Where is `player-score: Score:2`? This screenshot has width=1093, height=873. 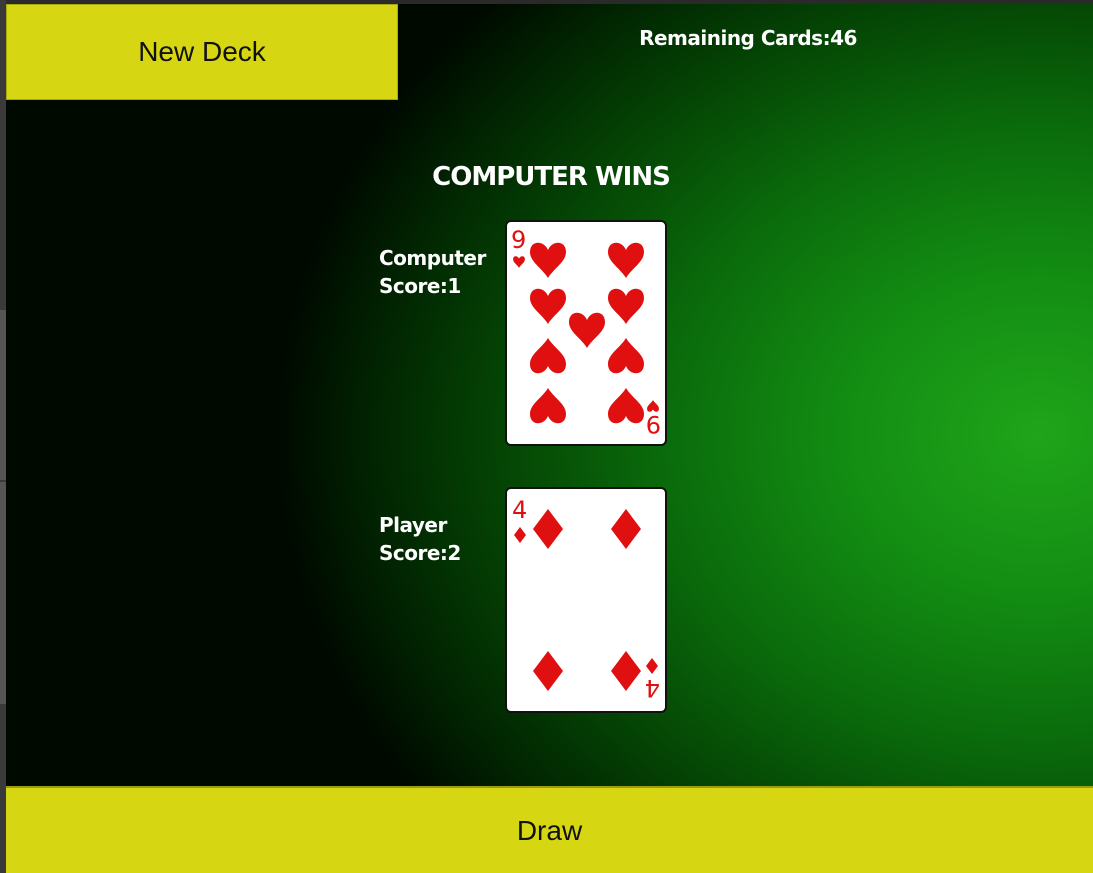 player-score: Score:2 is located at coordinates (420, 553).